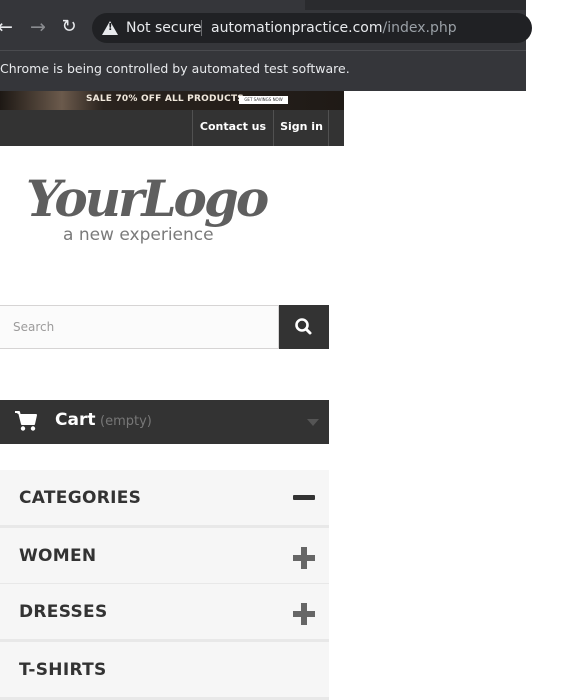 The width and height of the screenshot is (583, 700). I want to click on header-nav: Contact us Sign in, so click(172, 128).